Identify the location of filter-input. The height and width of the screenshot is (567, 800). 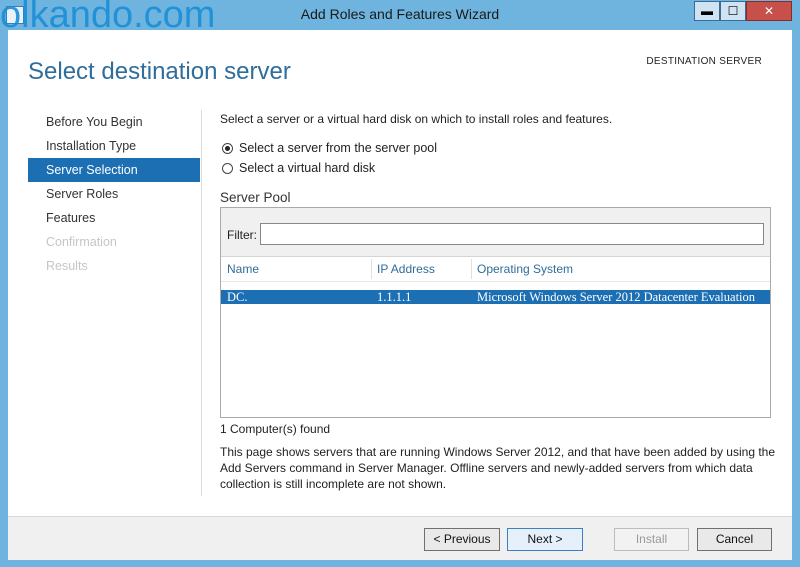
(512, 234).